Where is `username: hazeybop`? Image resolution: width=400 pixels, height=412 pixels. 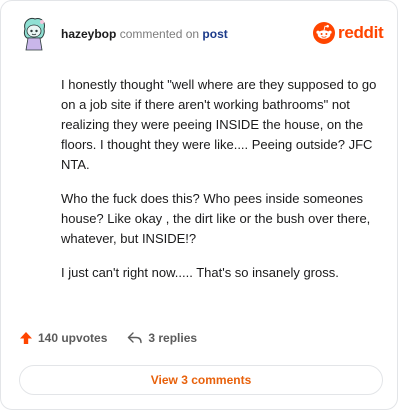 username: hazeybop is located at coordinates (88, 34).